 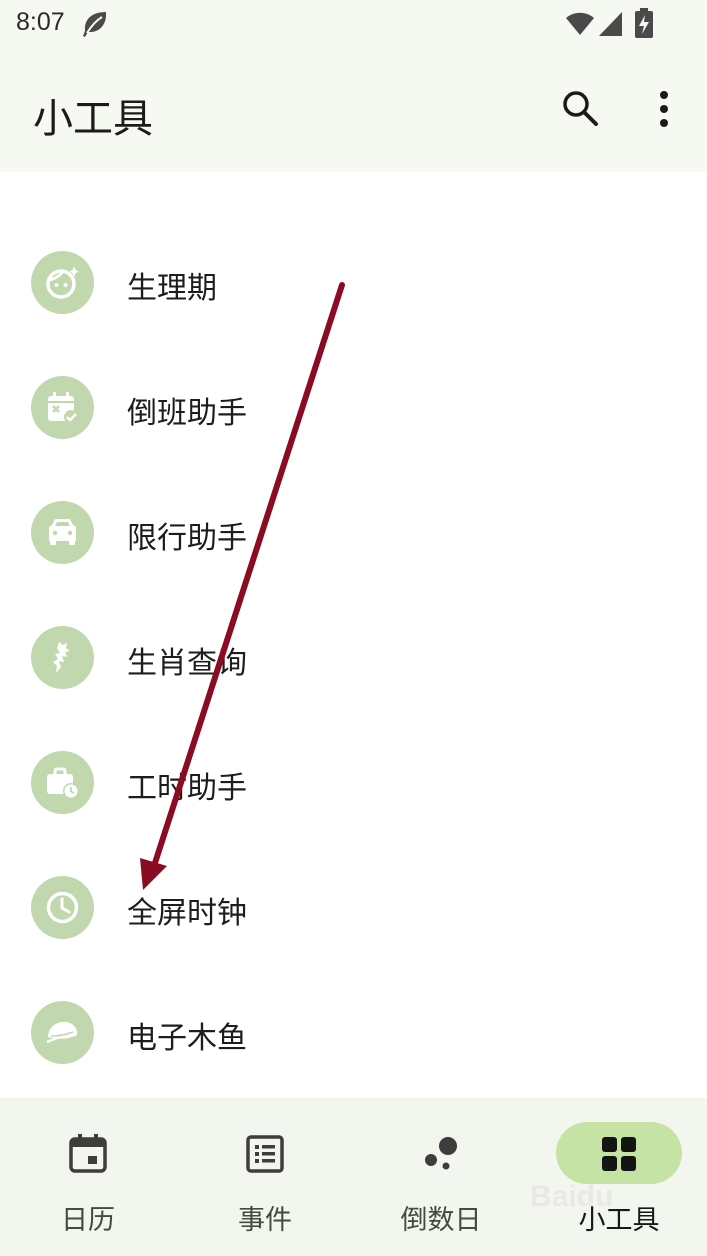 What do you see at coordinates (265, 1154) in the screenshot?
I see `list-icon` at bounding box center [265, 1154].